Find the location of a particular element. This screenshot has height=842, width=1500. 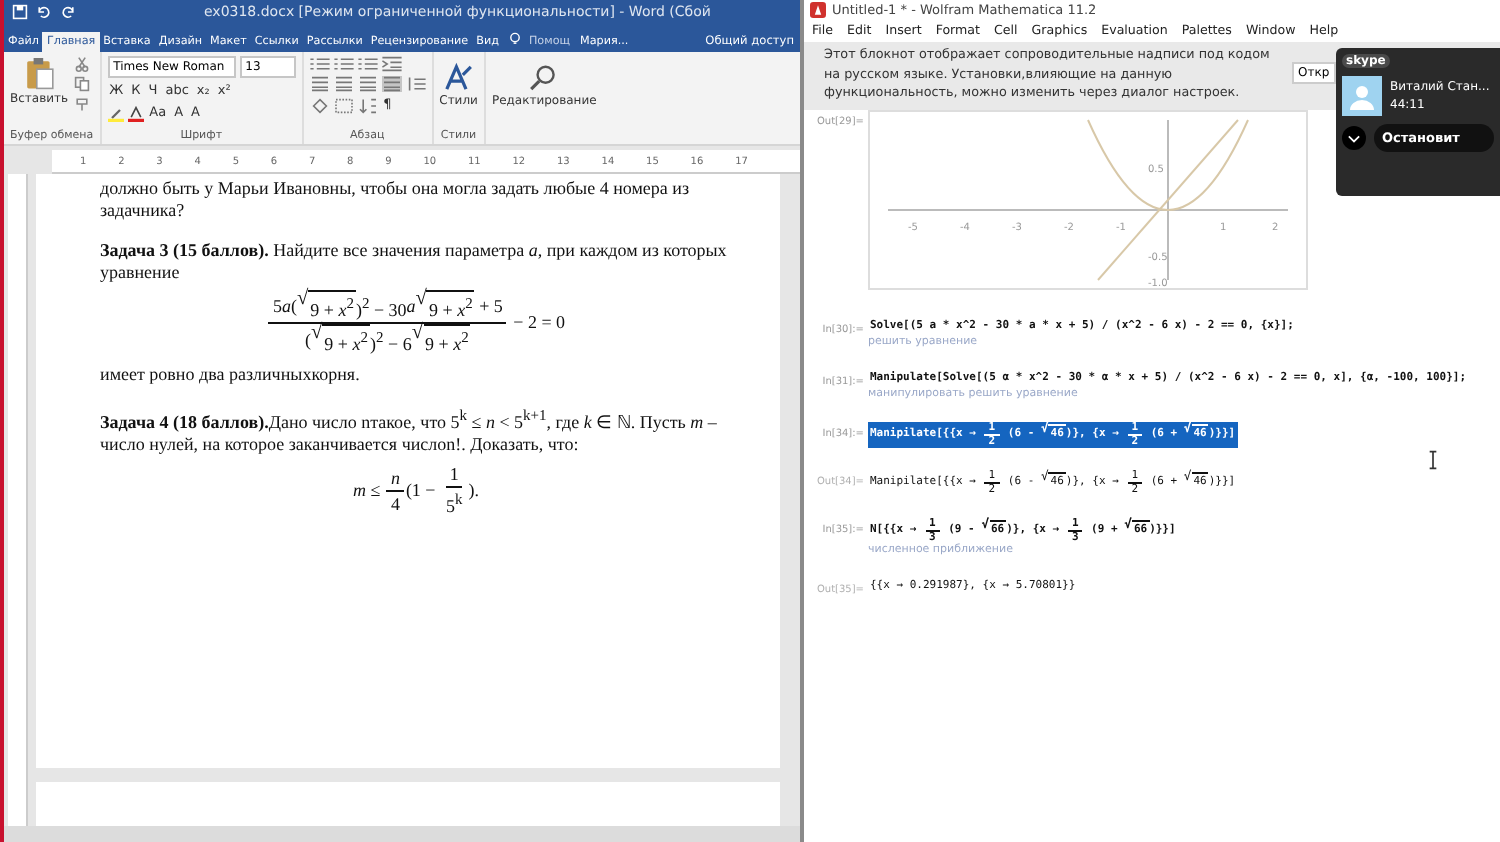

highlighter-icon is located at coordinates (115, 113).